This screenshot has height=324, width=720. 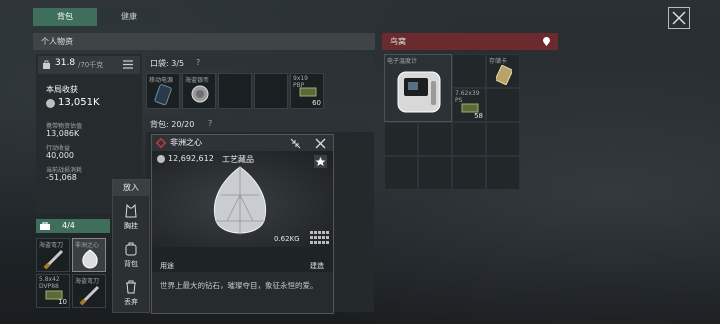 I want to click on pocket-slot-2: 海盗银币, so click(x=199, y=91).